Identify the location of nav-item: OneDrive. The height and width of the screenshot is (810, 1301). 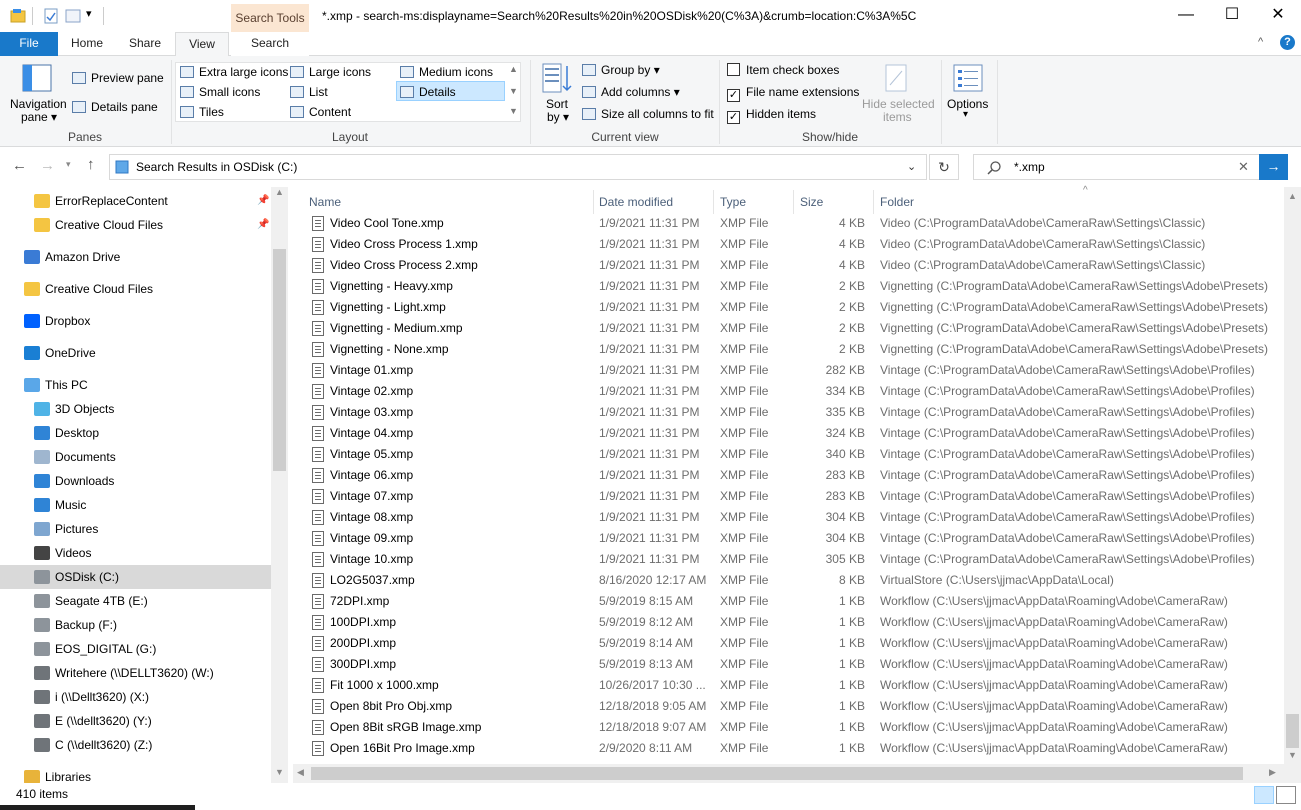
(135, 353).